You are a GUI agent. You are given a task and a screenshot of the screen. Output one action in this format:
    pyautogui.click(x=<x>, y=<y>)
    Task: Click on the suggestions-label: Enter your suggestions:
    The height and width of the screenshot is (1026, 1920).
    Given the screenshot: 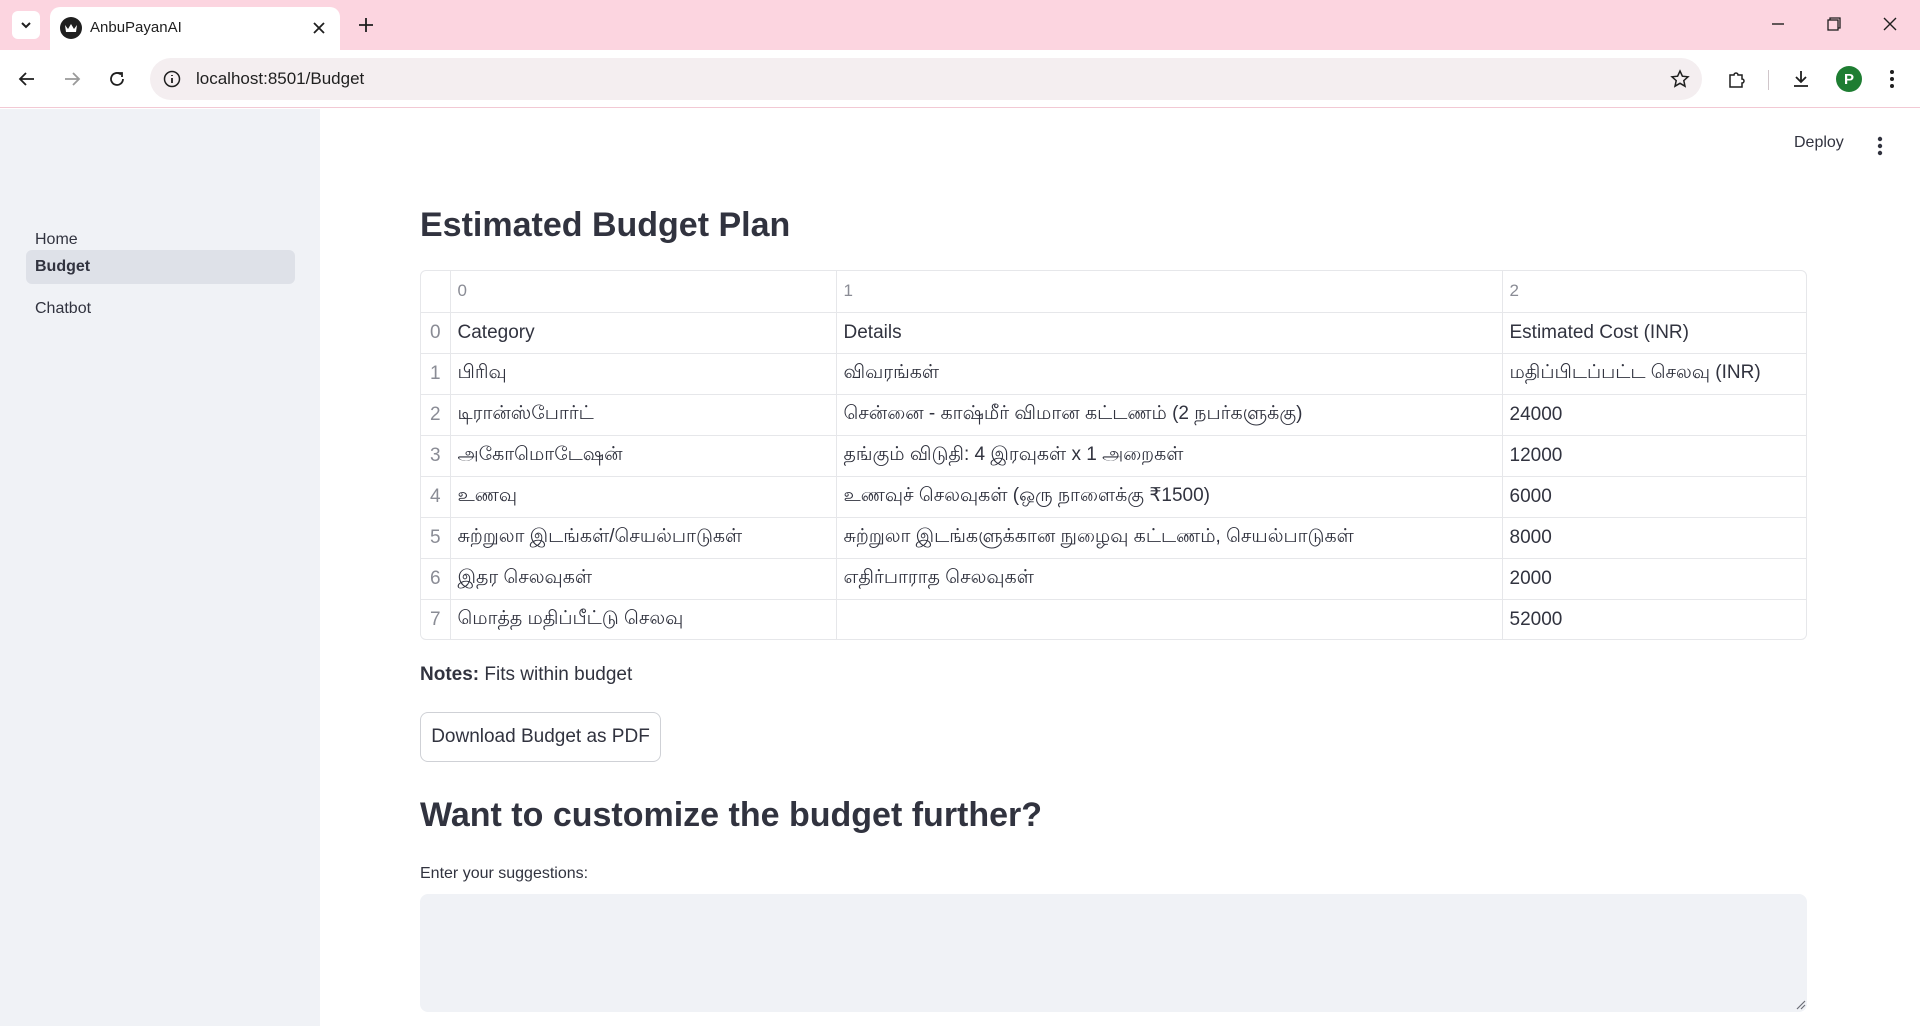 What is the action you would take?
    pyautogui.click(x=504, y=873)
    